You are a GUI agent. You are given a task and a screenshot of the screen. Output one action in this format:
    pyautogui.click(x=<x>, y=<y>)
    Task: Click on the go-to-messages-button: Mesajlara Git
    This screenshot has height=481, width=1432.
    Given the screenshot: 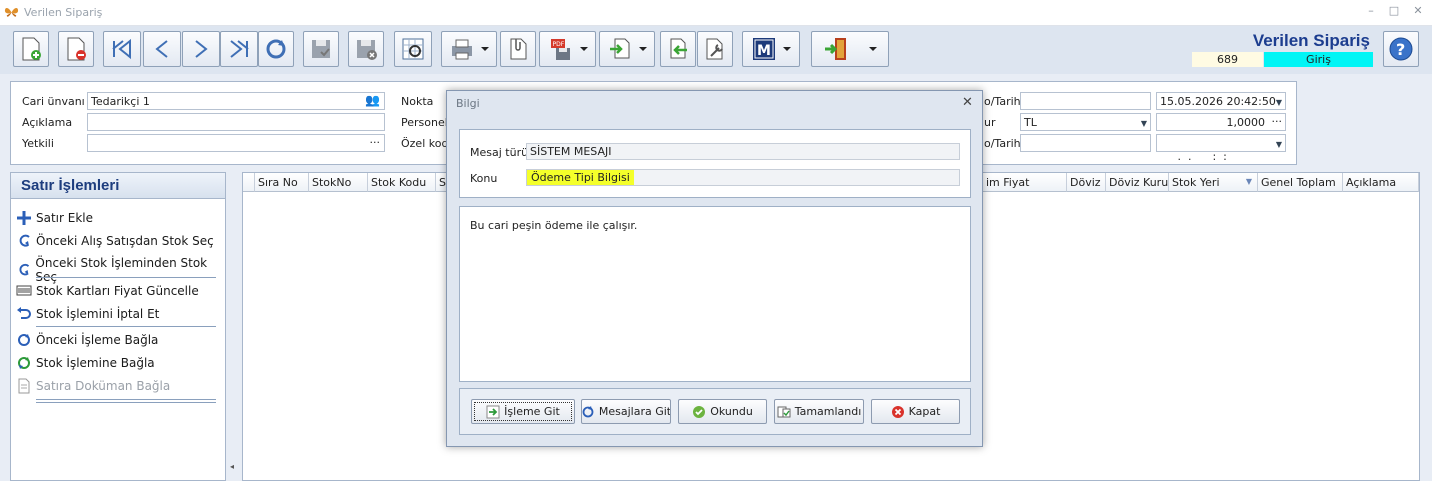 What is the action you would take?
    pyautogui.click(x=626, y=411)
    